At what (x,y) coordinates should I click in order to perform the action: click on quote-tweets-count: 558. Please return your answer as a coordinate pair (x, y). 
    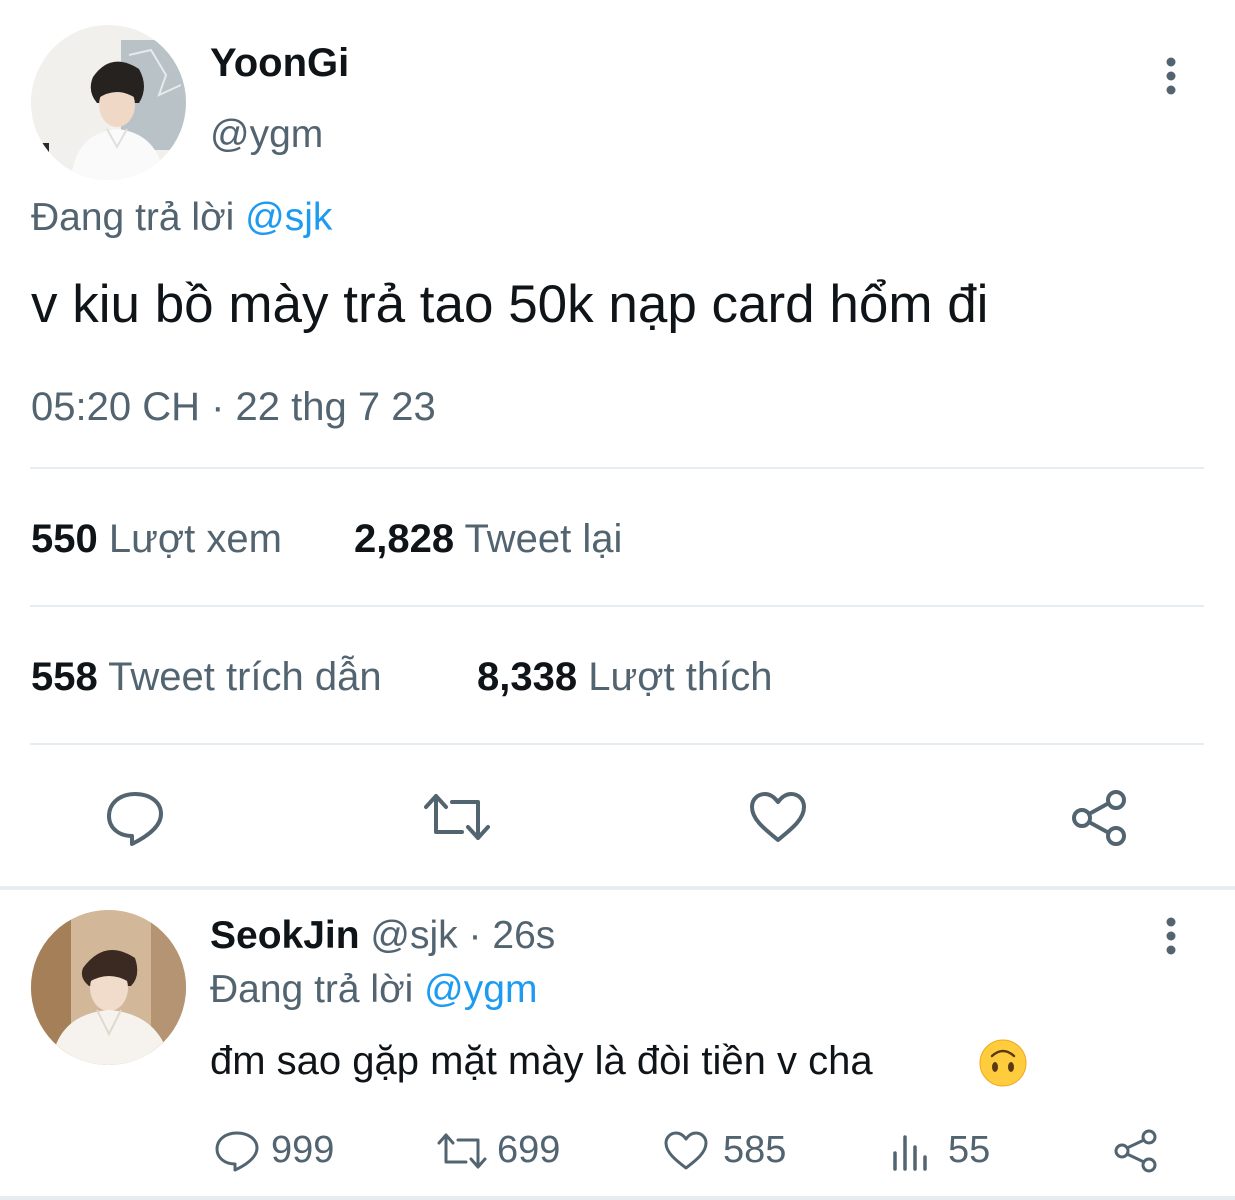
    Looking at the image, I should click on (64, 677).